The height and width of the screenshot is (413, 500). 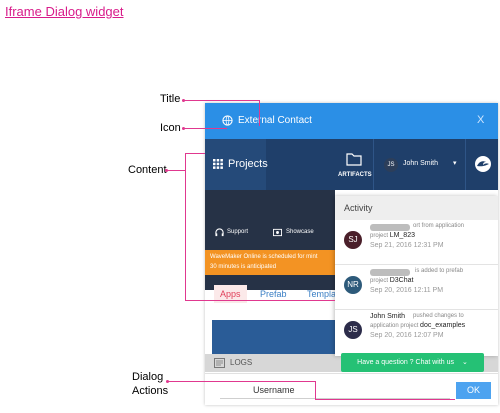 What do you see at coordinates (464, 362) in the screenshot?
I see `chevron-down-icon: ⌄` at bounding box center [464, 362].